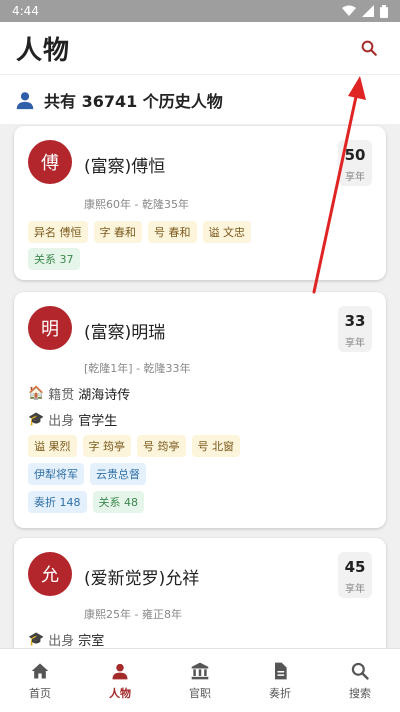 This screenshot has height=712, width=400. I want to click on nav-label: 人物, so click(120, 693).